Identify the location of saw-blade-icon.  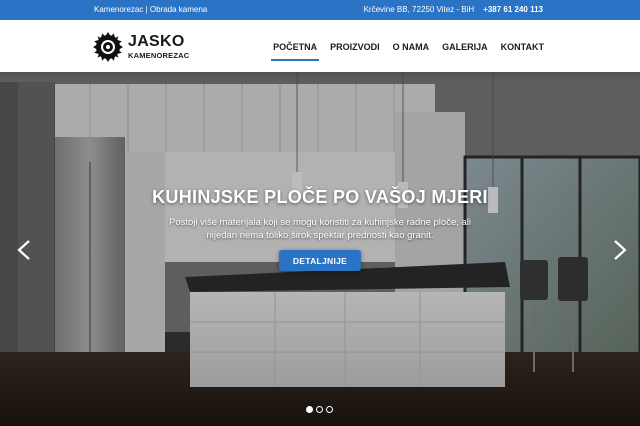
(108, 47).